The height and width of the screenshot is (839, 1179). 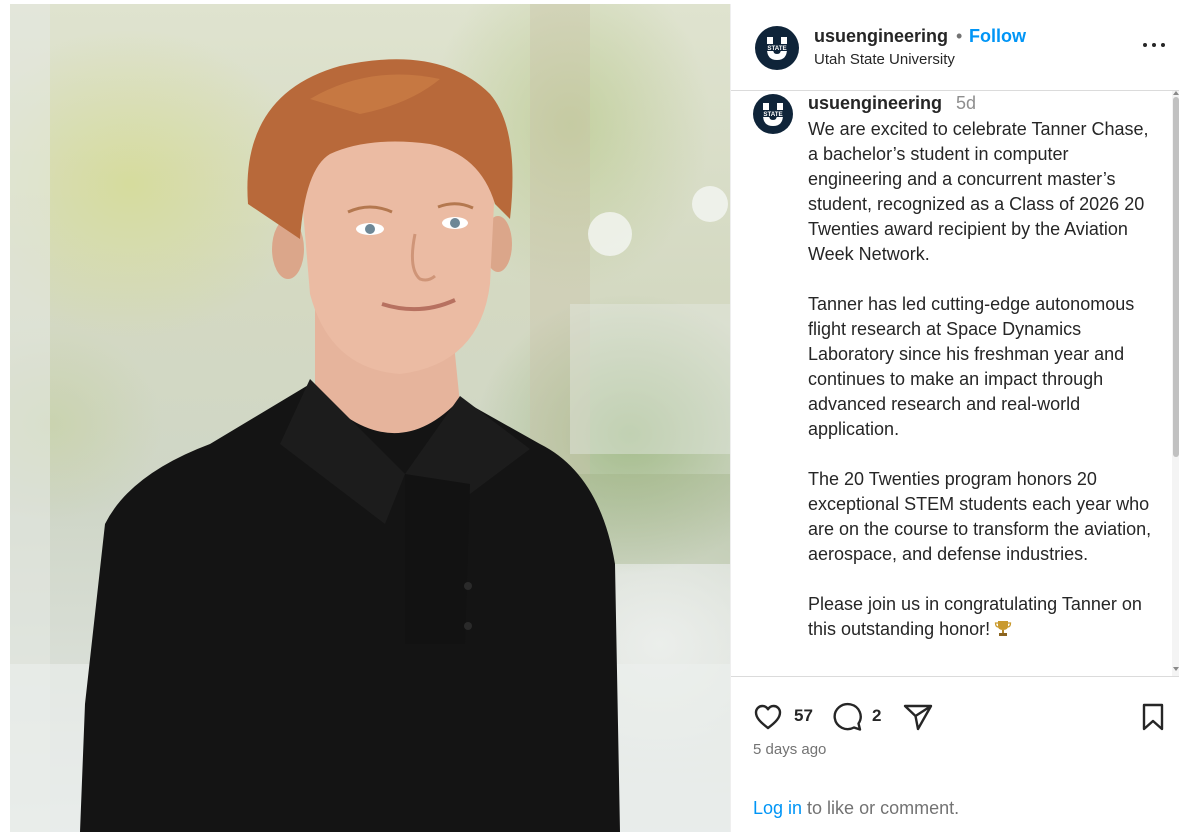 I want to click on posted-time: 5 days ago, so click(x=789, y=749).